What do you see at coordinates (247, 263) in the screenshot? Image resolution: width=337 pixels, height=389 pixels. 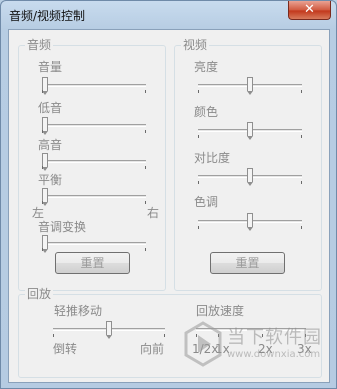 I see `video-reset-button: 重置` at bounding box center [247, 263].